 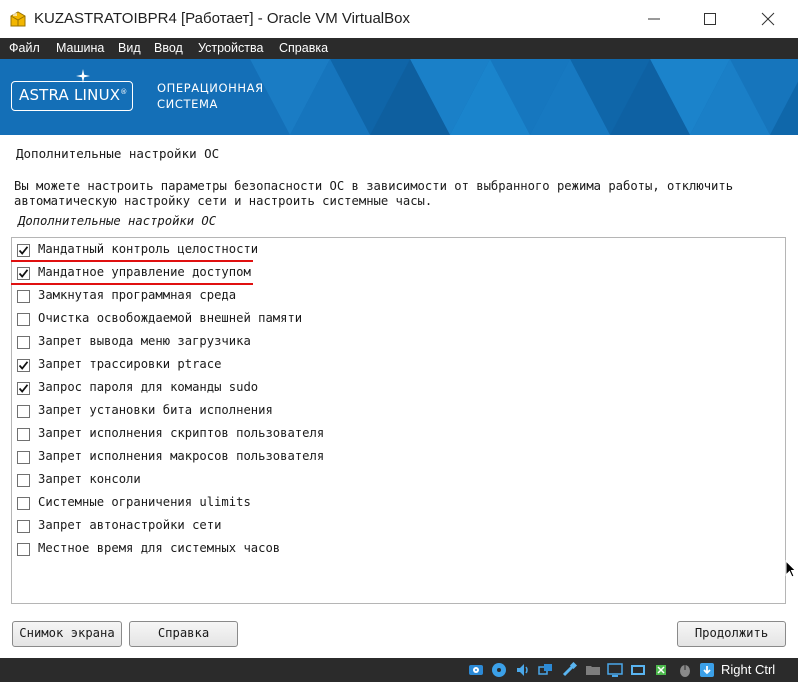 What do you see at coordinates (18, 19) in the screenshot?
I see `virtualbox-app-icon` at bounding box center [18, 19].